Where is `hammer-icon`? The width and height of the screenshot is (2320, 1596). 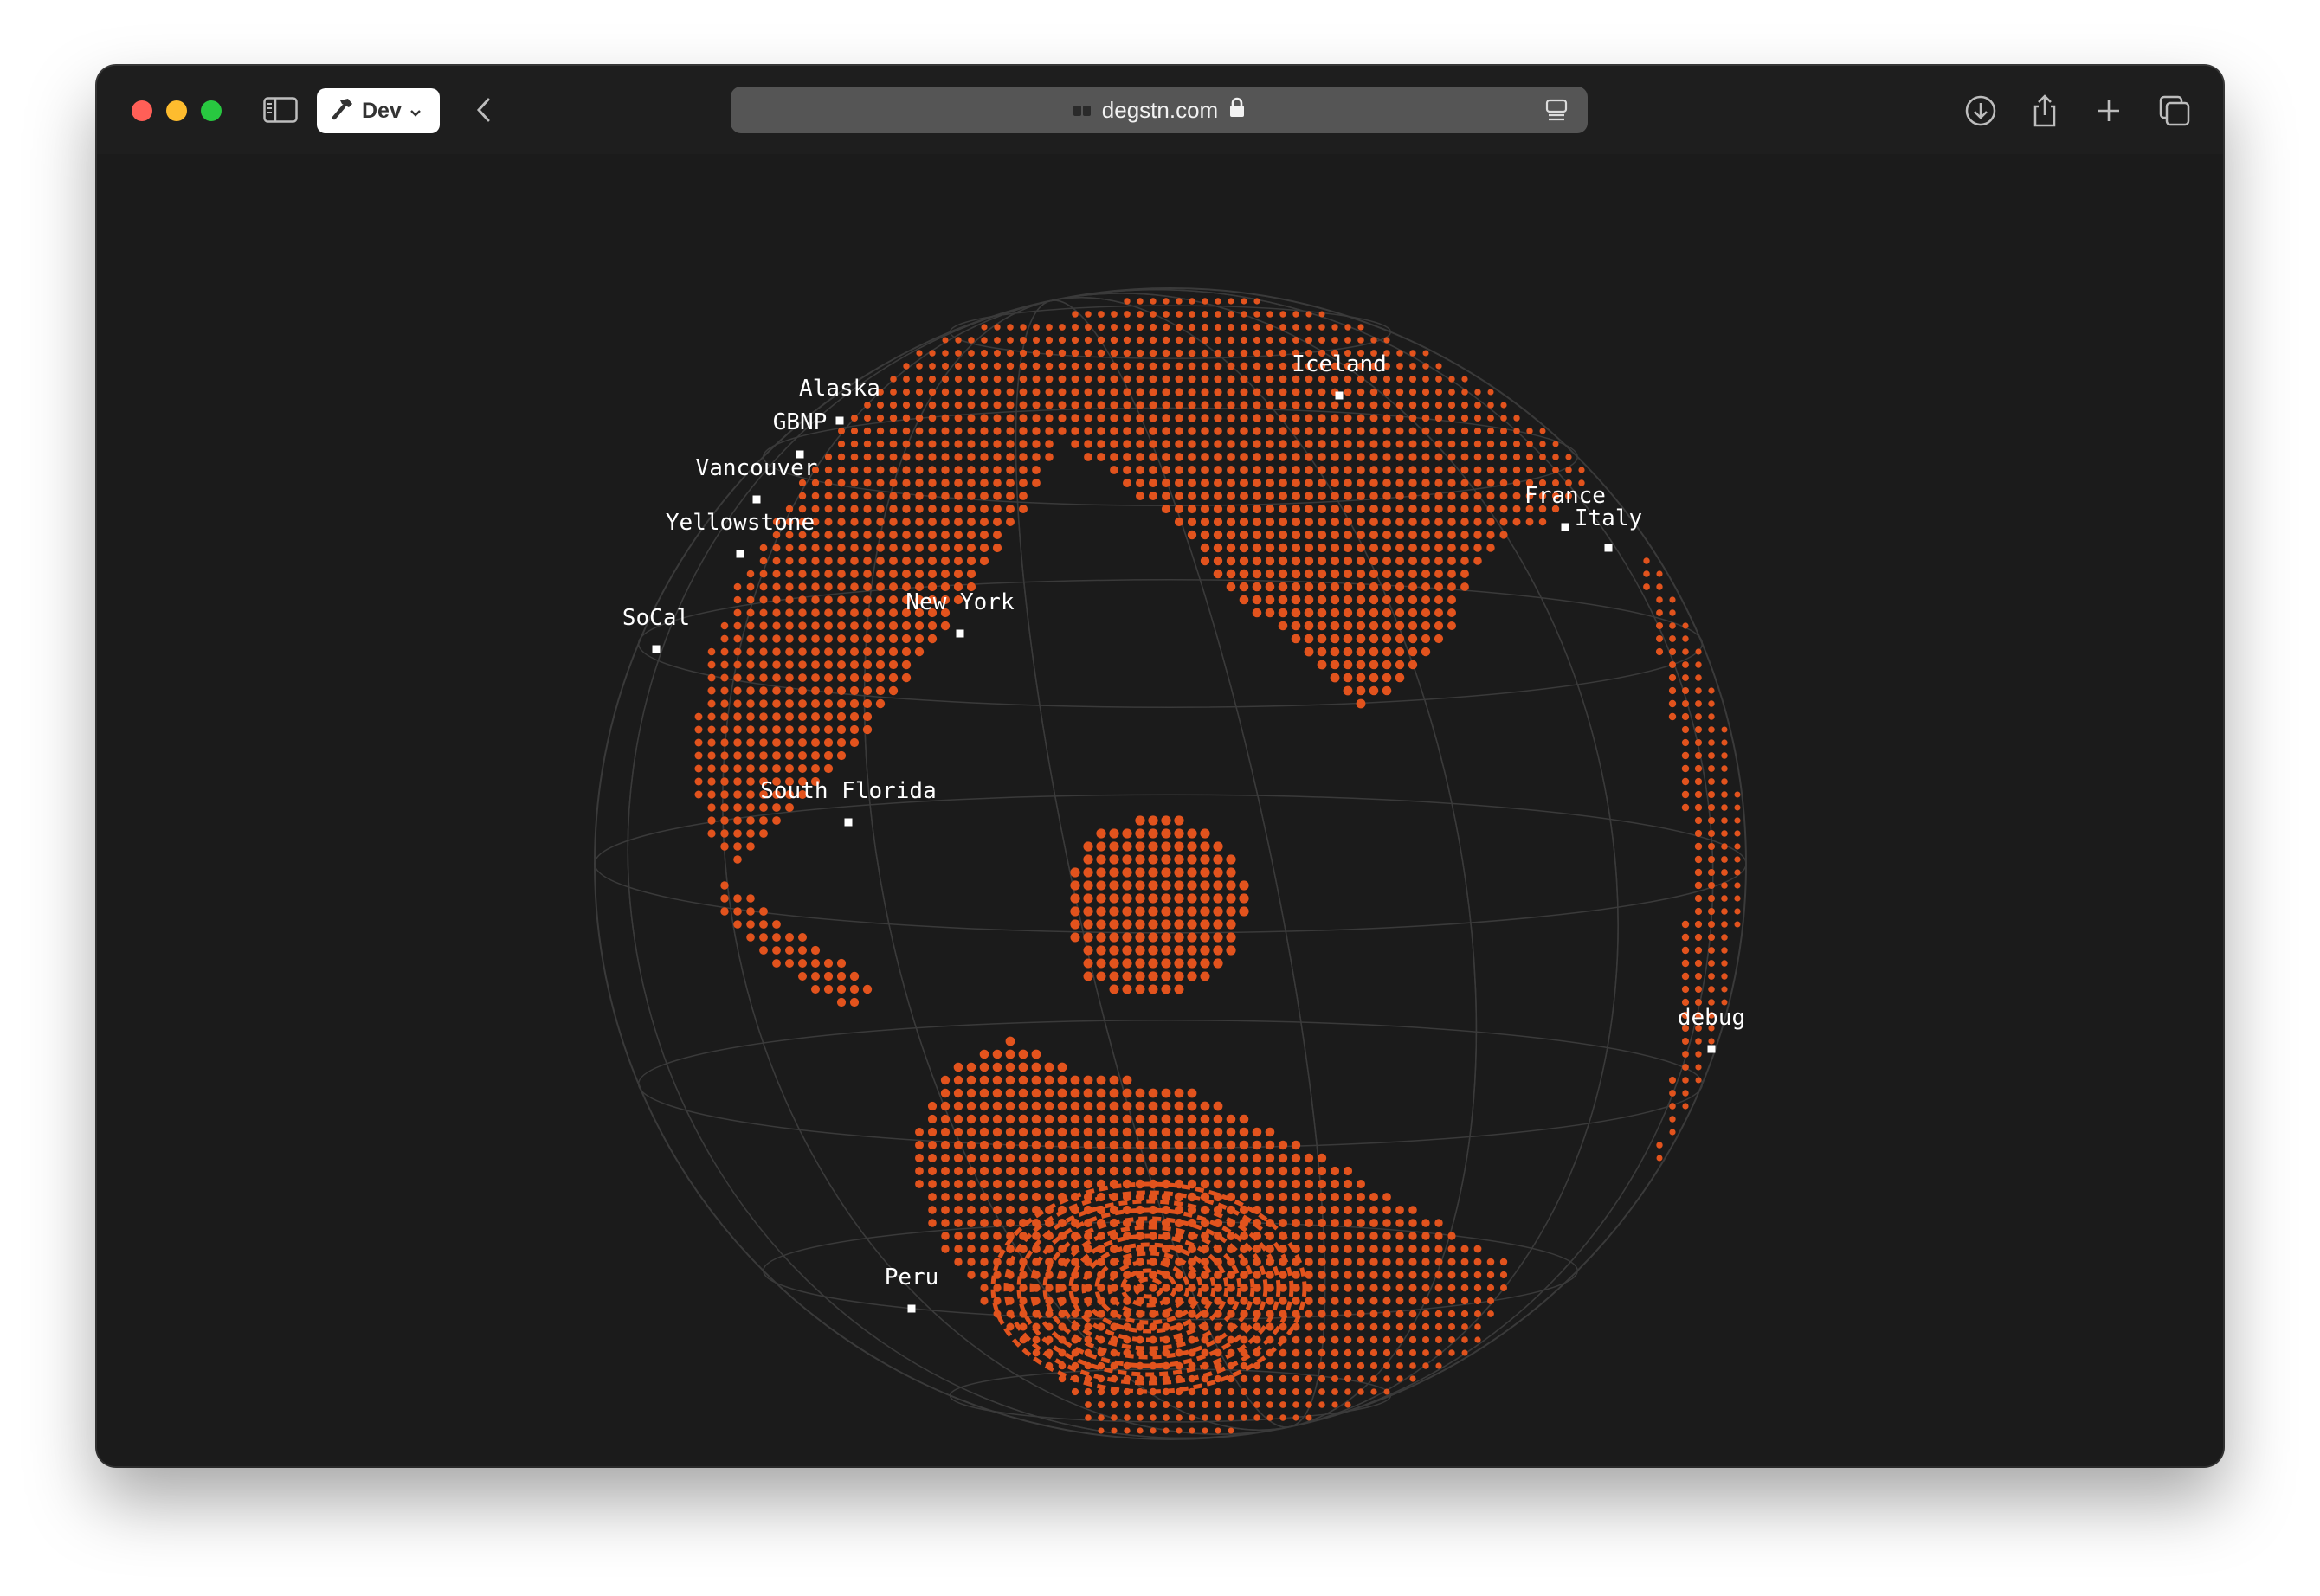 hammer-icon is located at coordinates (342, 111).